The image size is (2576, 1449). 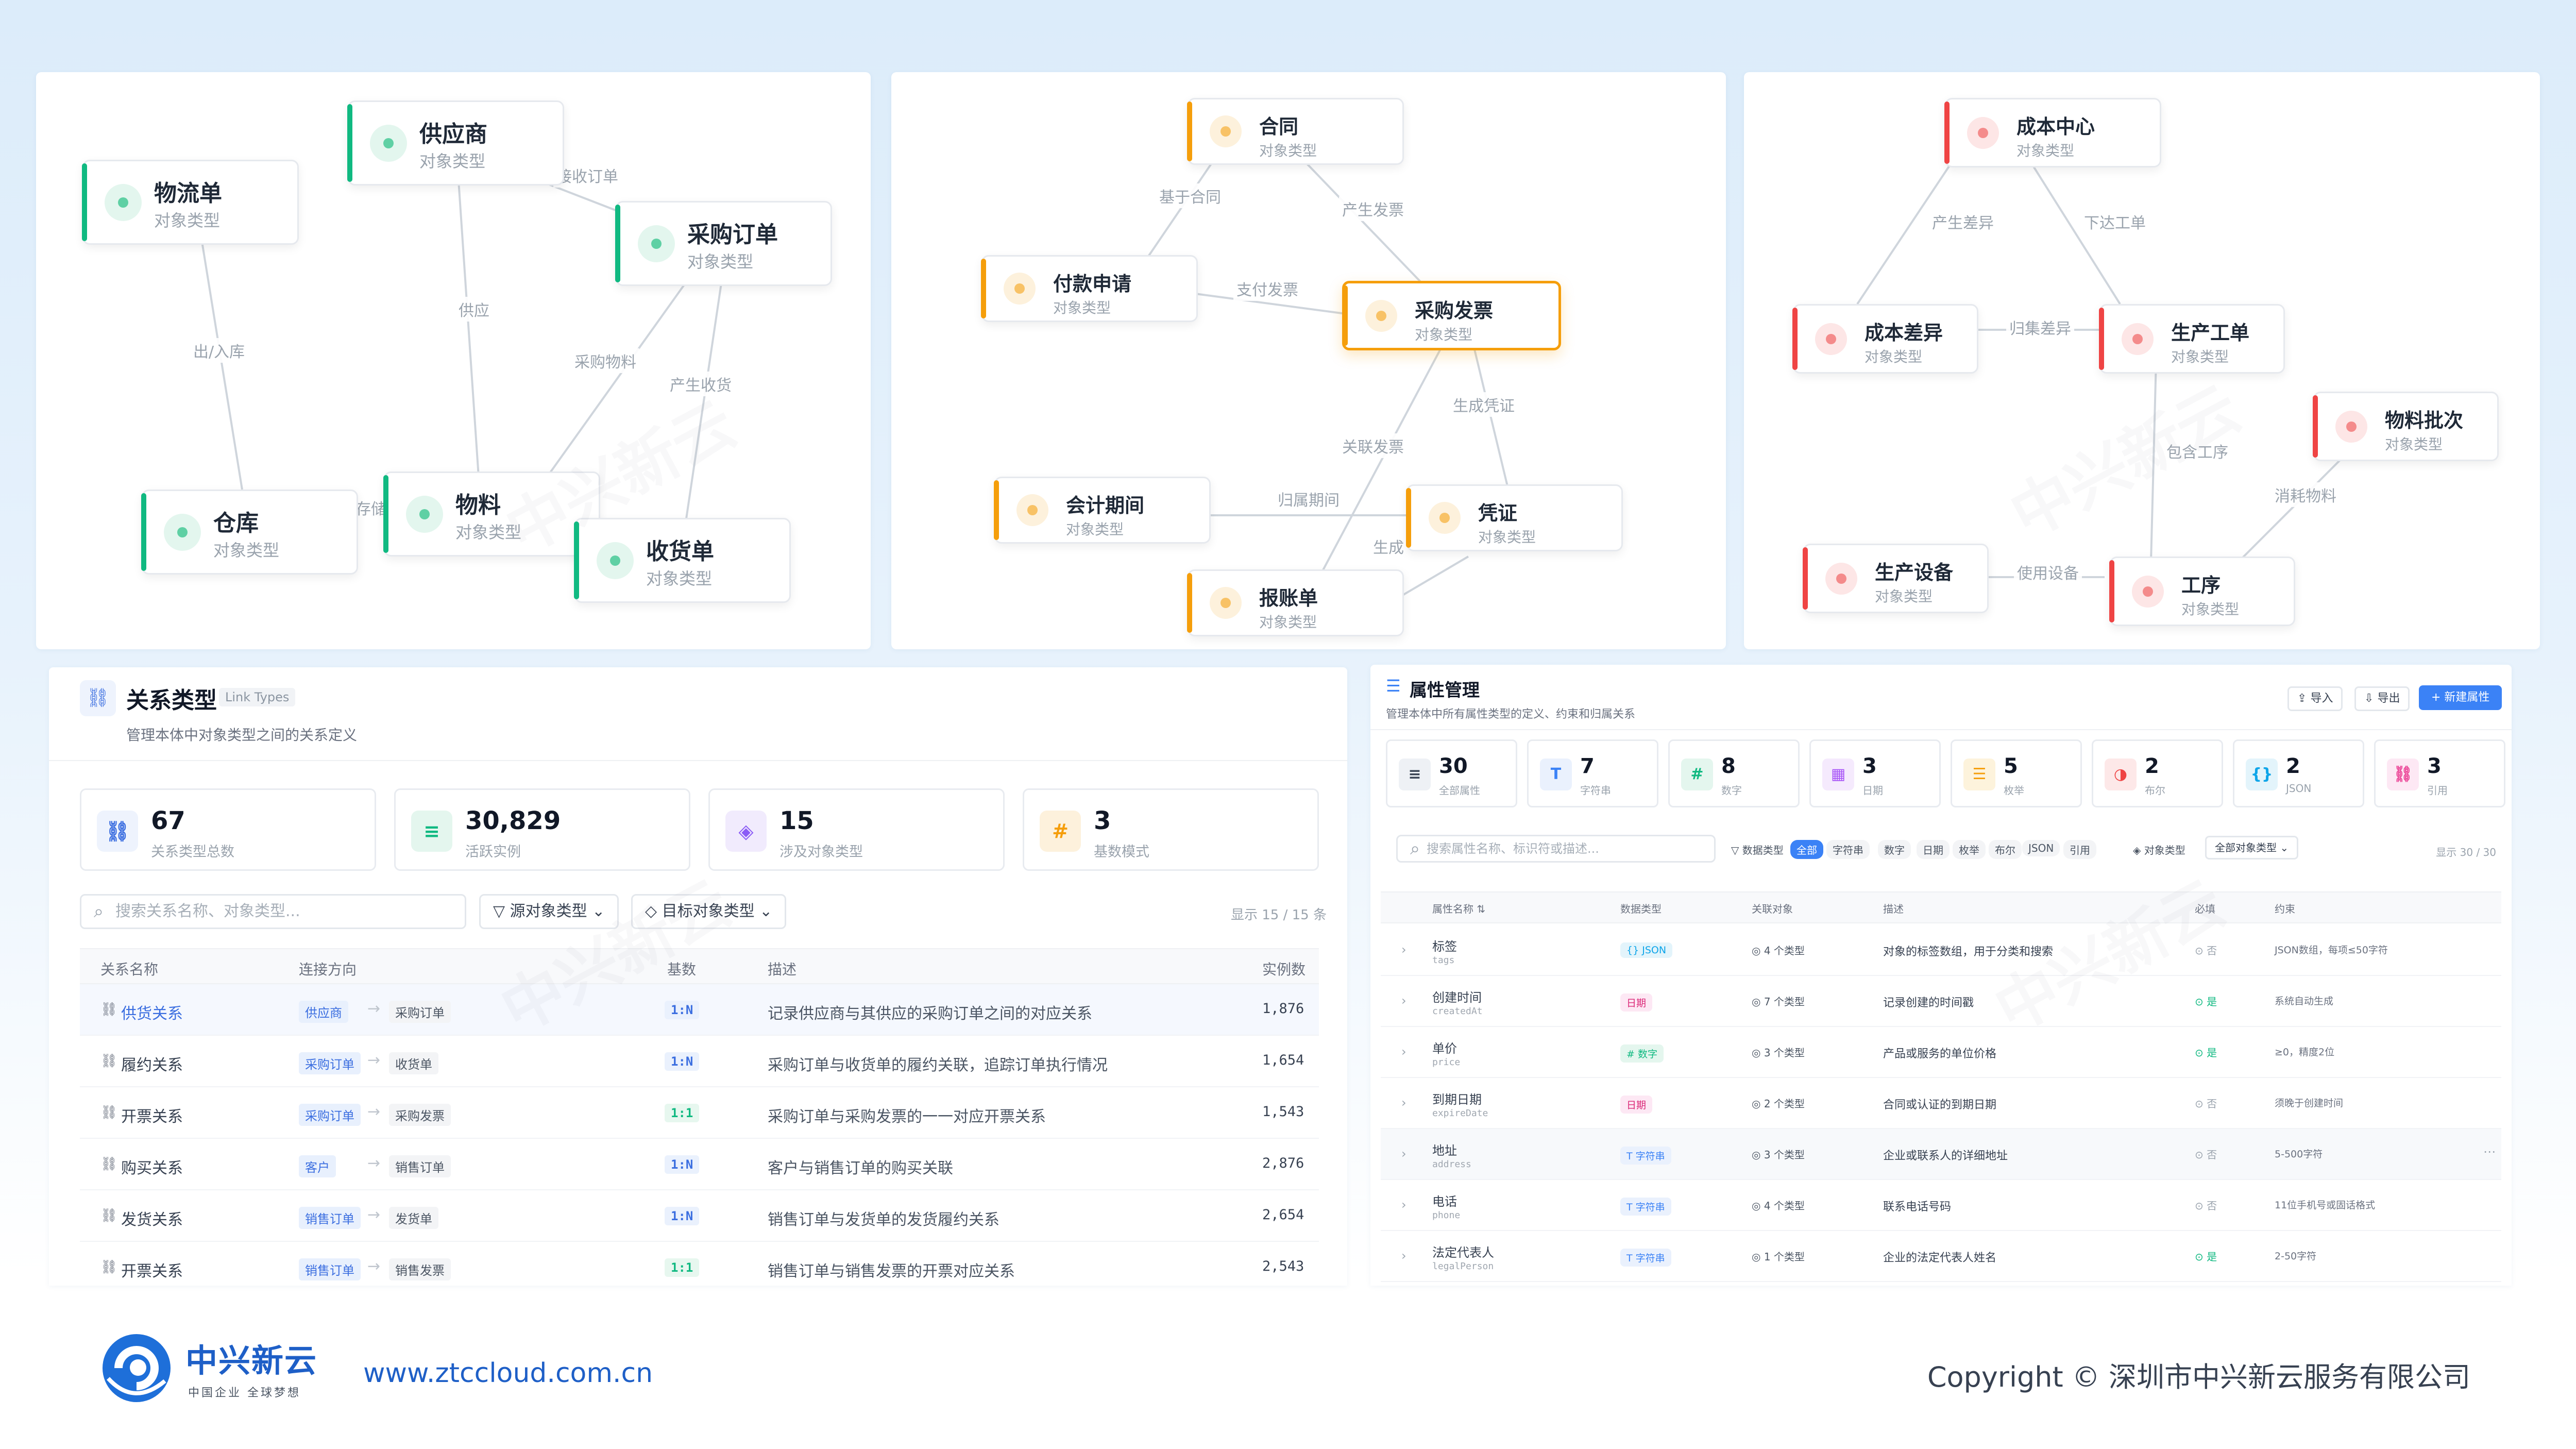 What do you see at coordinates (1848, 849) in the screenshot?
I see `type-chip: 字符串` at bounding box center [1848, 849].